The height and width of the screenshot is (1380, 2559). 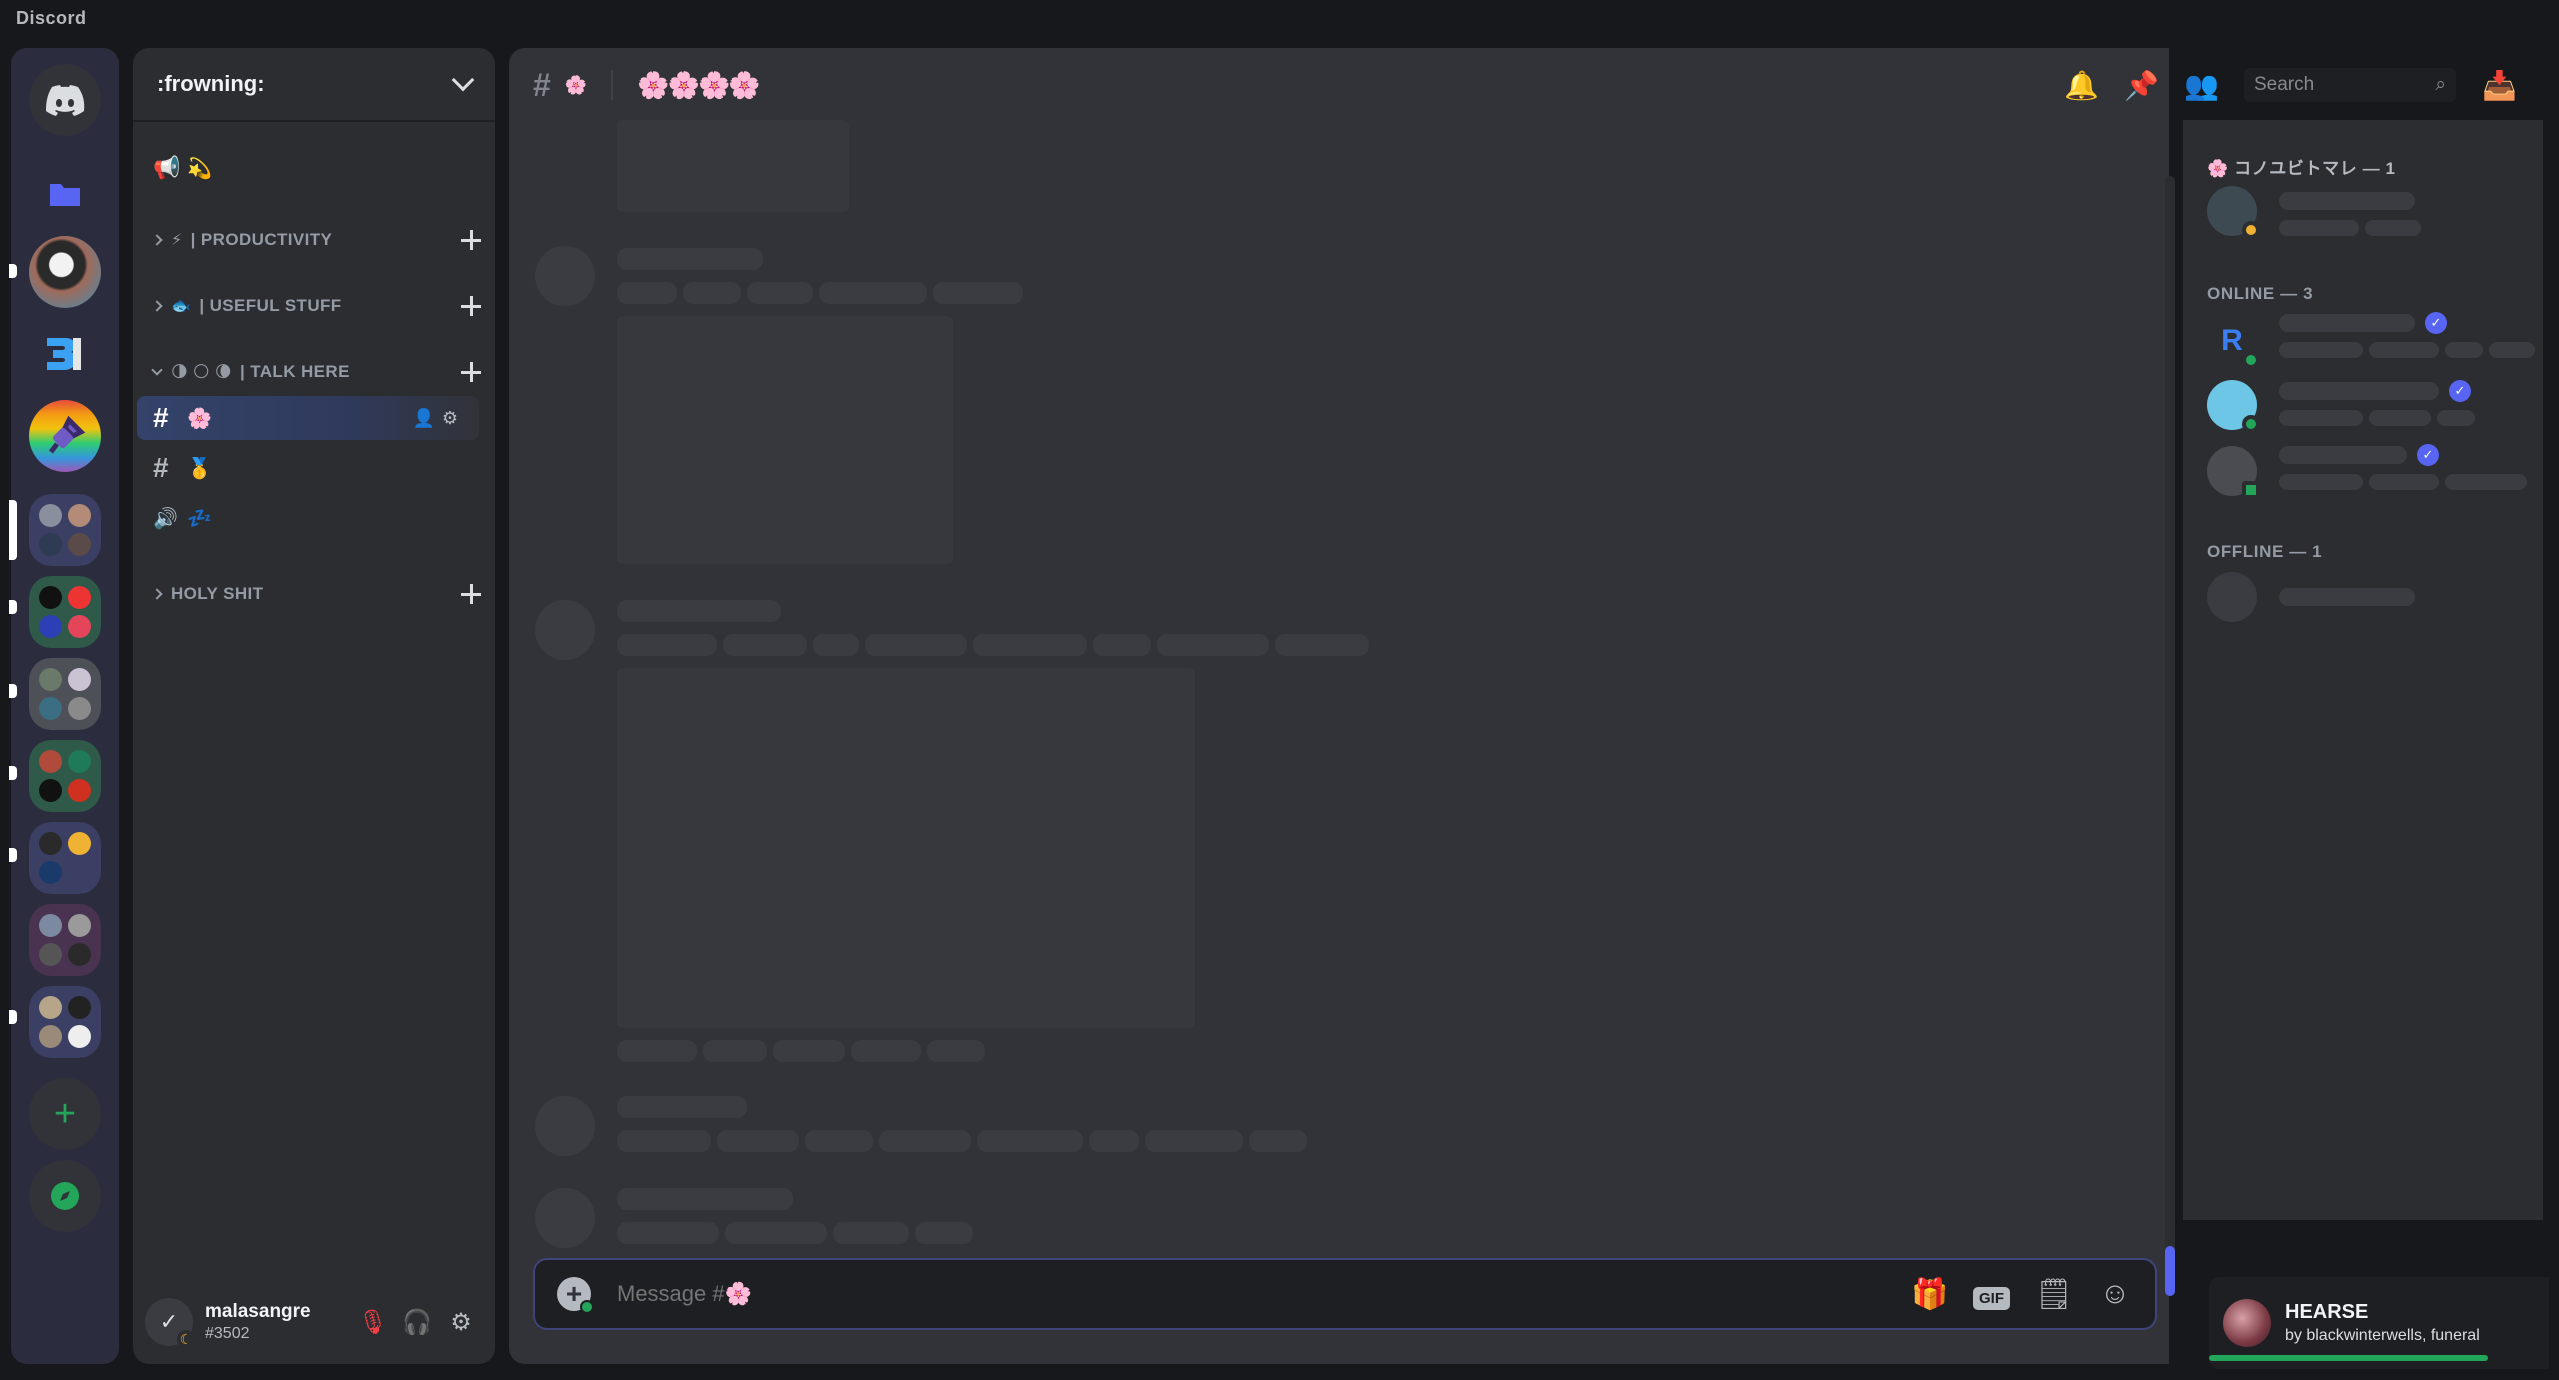 What do you see at coordinates (2201, 85) in the screenshot?
I see `members-icon: 👥` at bounding box center [2201, 85].